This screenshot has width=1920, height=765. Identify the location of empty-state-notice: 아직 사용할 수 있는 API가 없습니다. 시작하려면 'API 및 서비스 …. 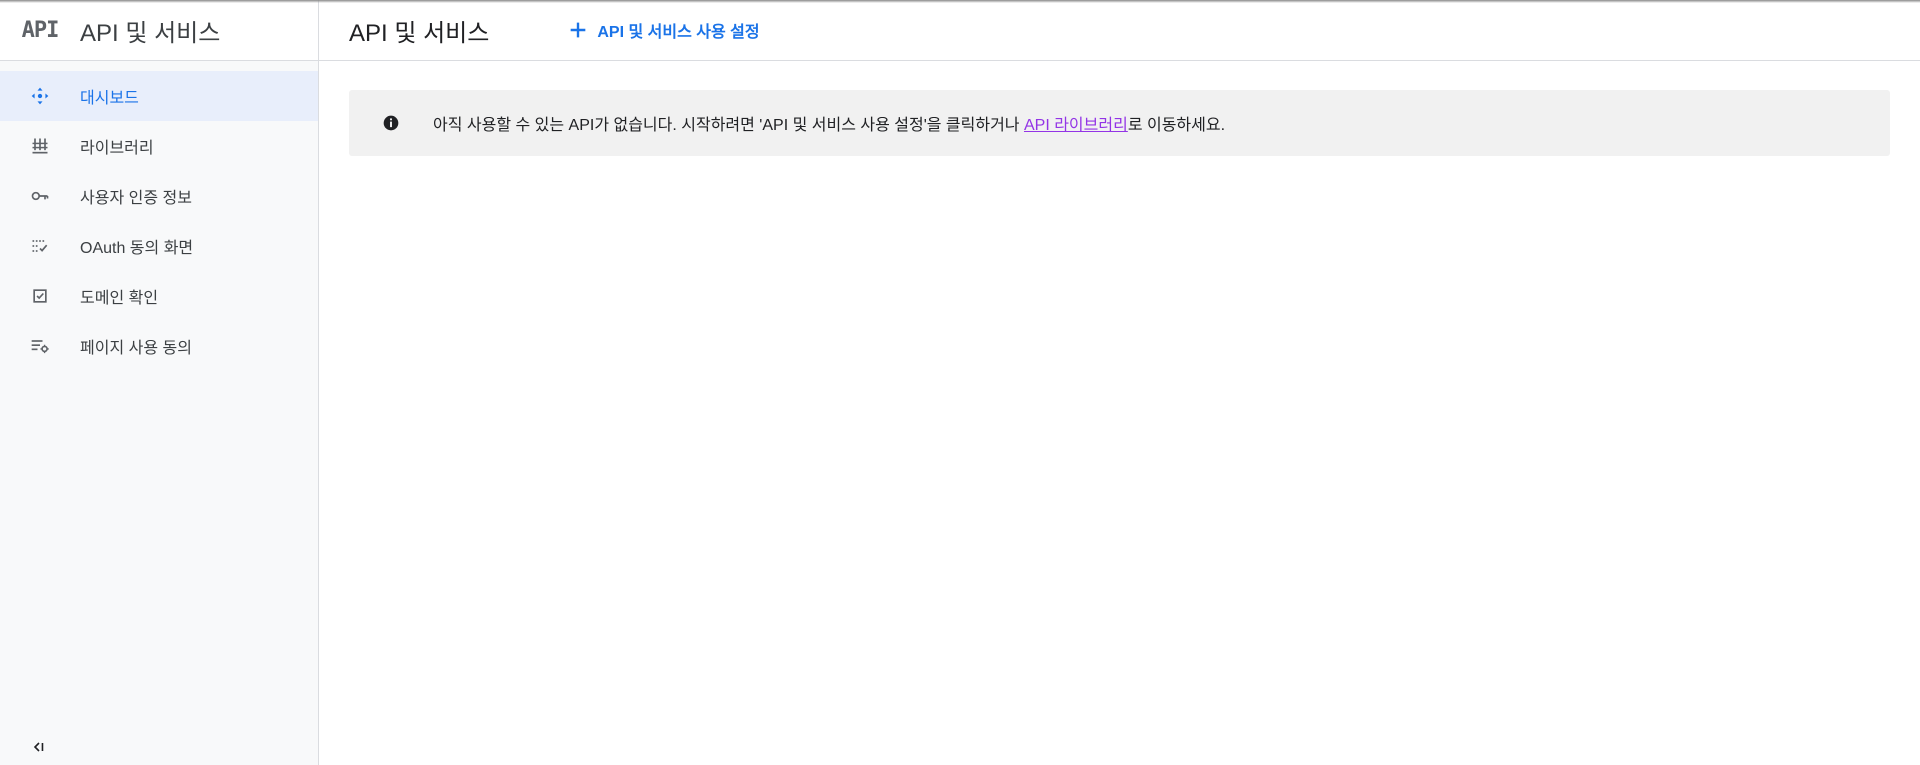
(1119, 123).